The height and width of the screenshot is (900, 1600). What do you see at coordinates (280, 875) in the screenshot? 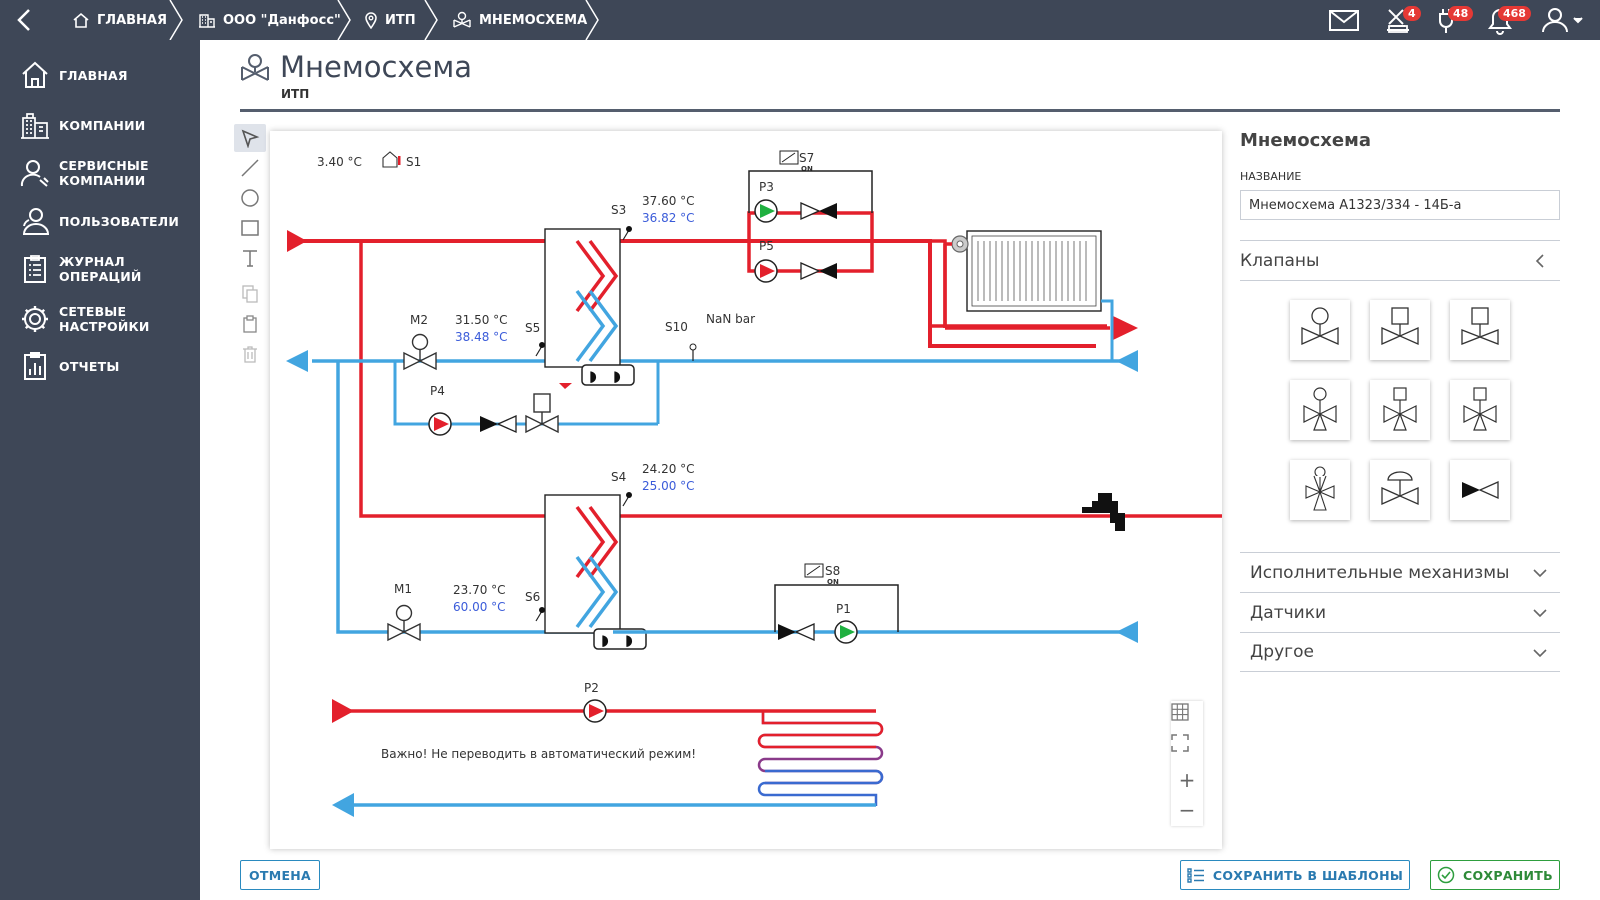
I see `cancel-button: ОТМЕНА` at bounding box center [280, 875].